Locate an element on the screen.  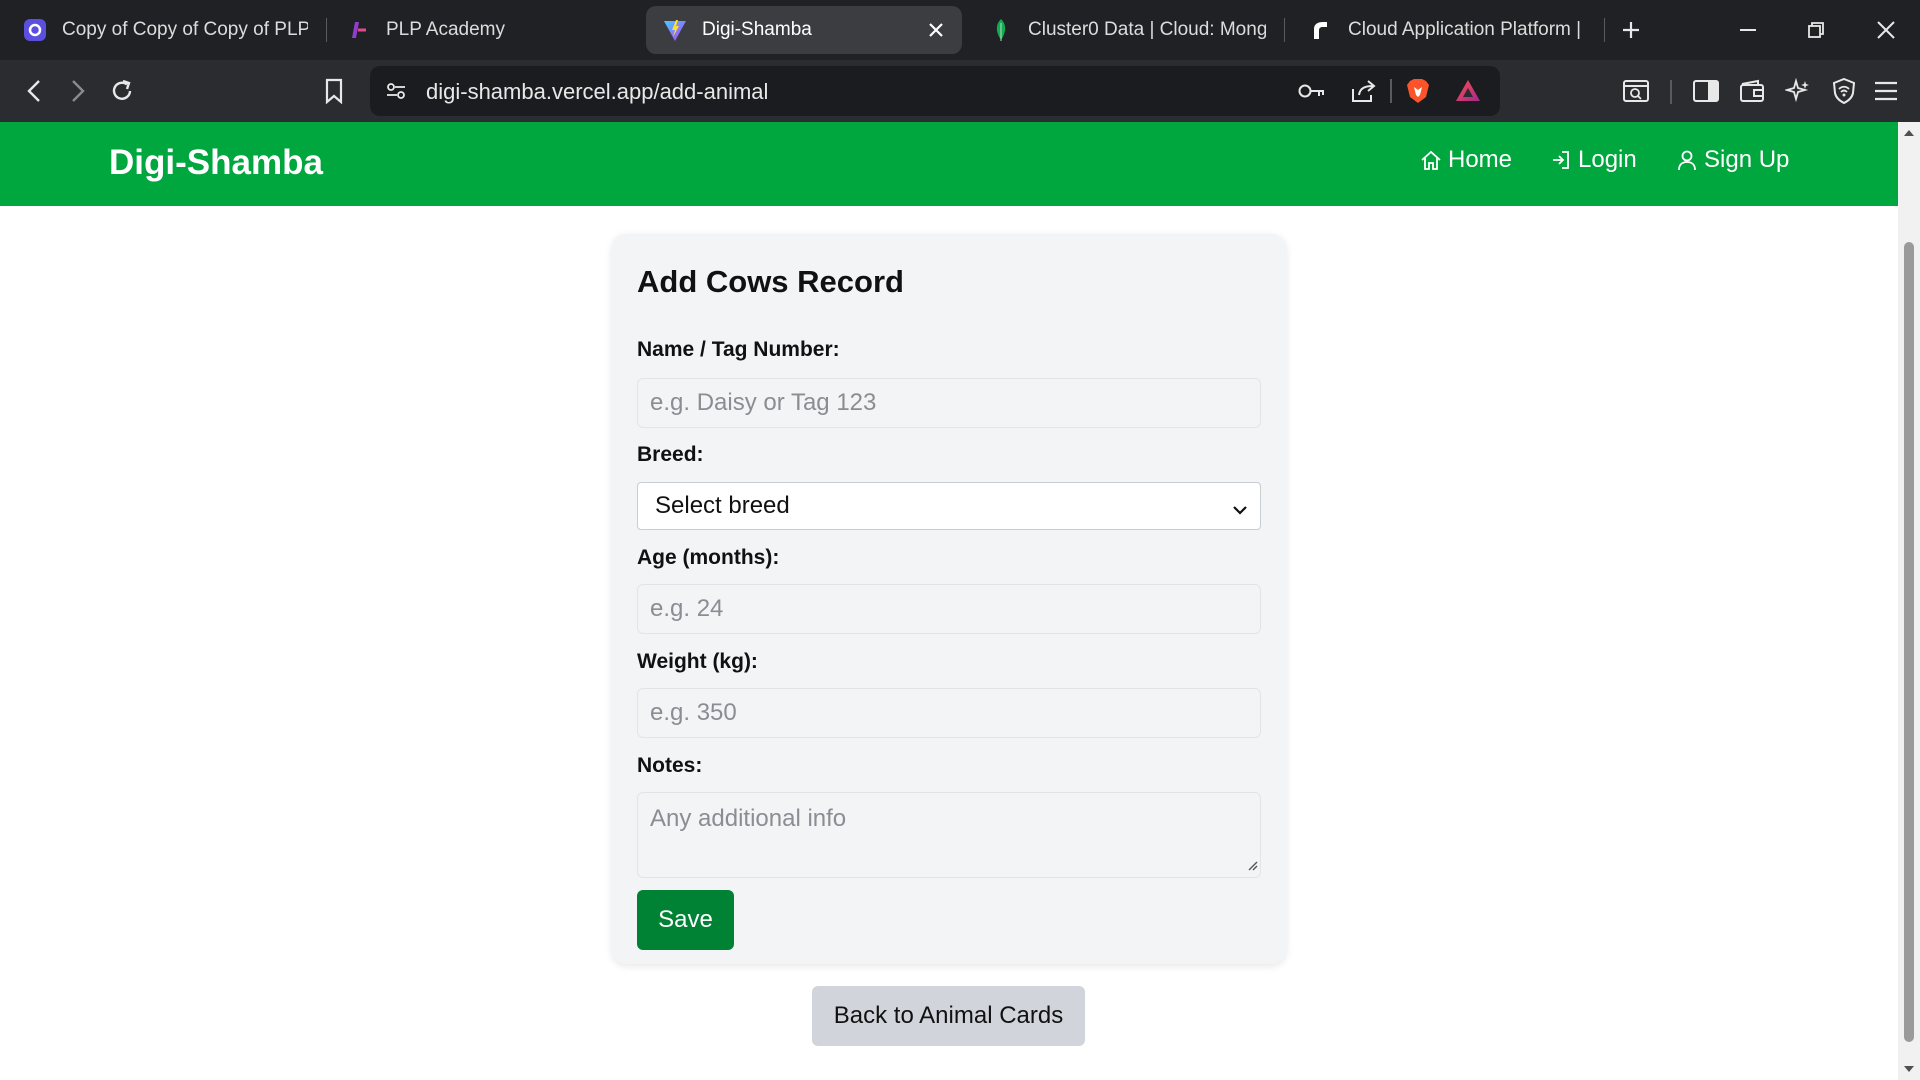
tab-label: Cloud Application Platform | Re is located at coordinates (1467, 29).